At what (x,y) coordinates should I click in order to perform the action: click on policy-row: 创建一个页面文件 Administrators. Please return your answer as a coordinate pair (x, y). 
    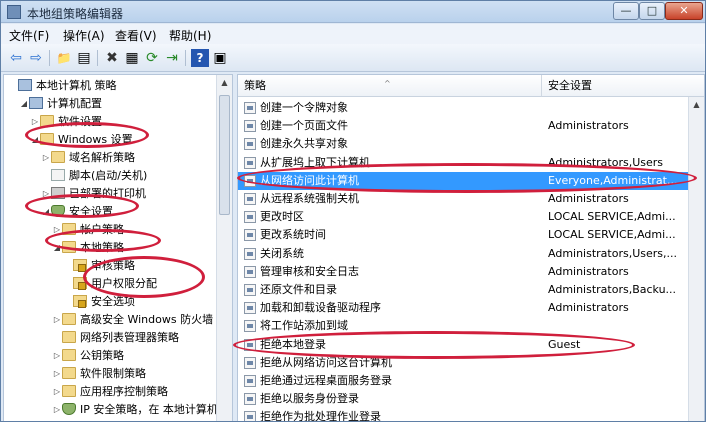
    Looking at the image, I should click on (464, 126).